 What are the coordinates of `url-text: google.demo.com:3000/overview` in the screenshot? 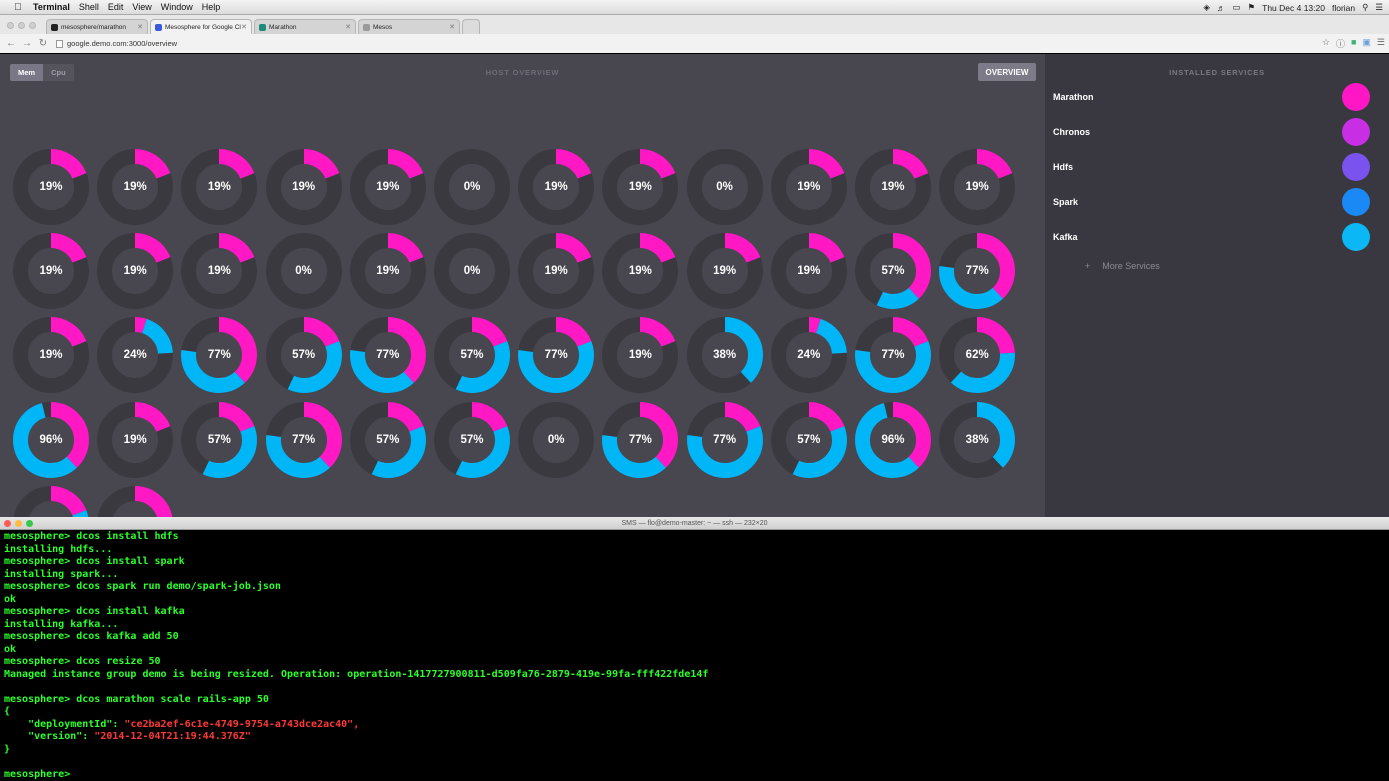 It's located at (122, 43).